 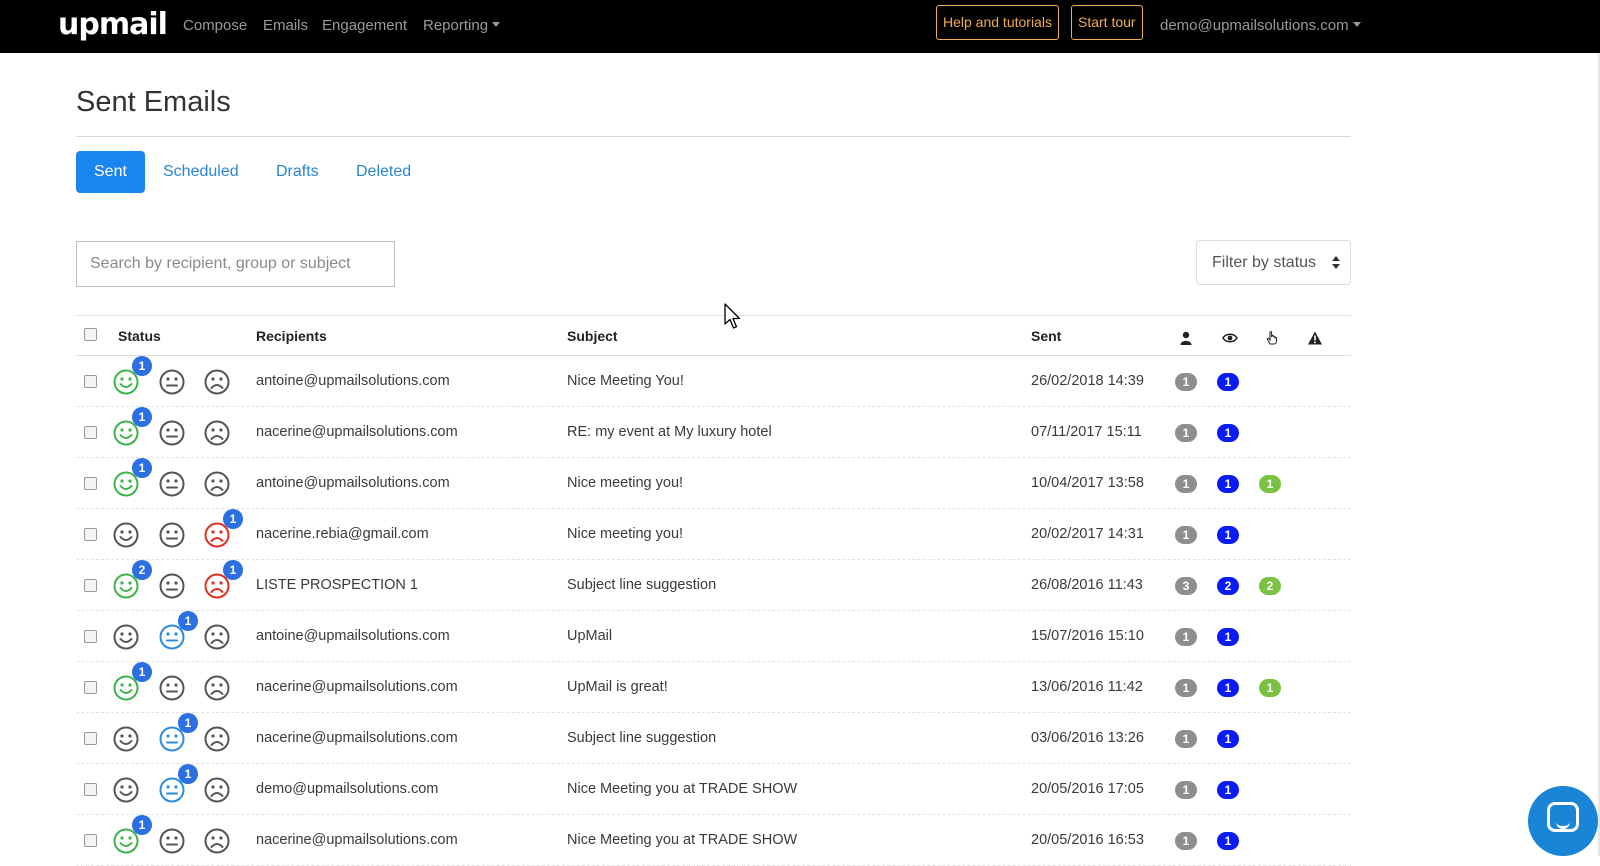 I want to click on nav-compose: Compose, so click(x=215, y=26).